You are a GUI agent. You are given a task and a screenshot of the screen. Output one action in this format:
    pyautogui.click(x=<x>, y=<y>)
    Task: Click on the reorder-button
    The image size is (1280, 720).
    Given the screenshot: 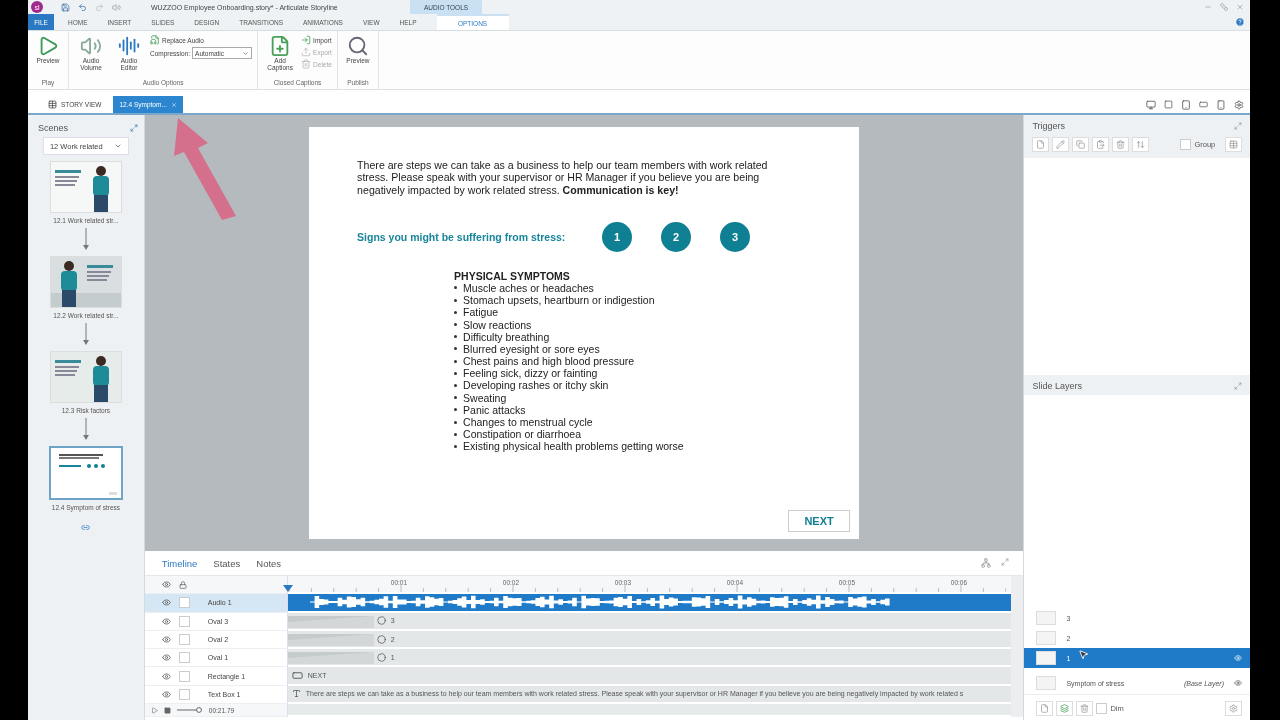 What is the action you would take?
    pyautogui.click(x=1141, y=144)
    